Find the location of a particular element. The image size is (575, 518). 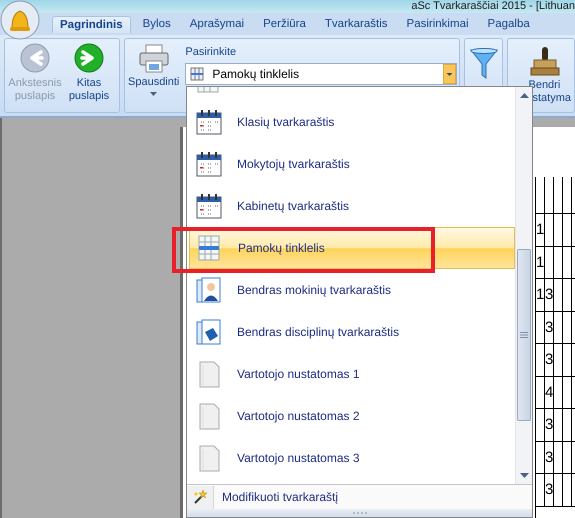

nav-button: Kitas puslapis is located at coordinates (89, 73).